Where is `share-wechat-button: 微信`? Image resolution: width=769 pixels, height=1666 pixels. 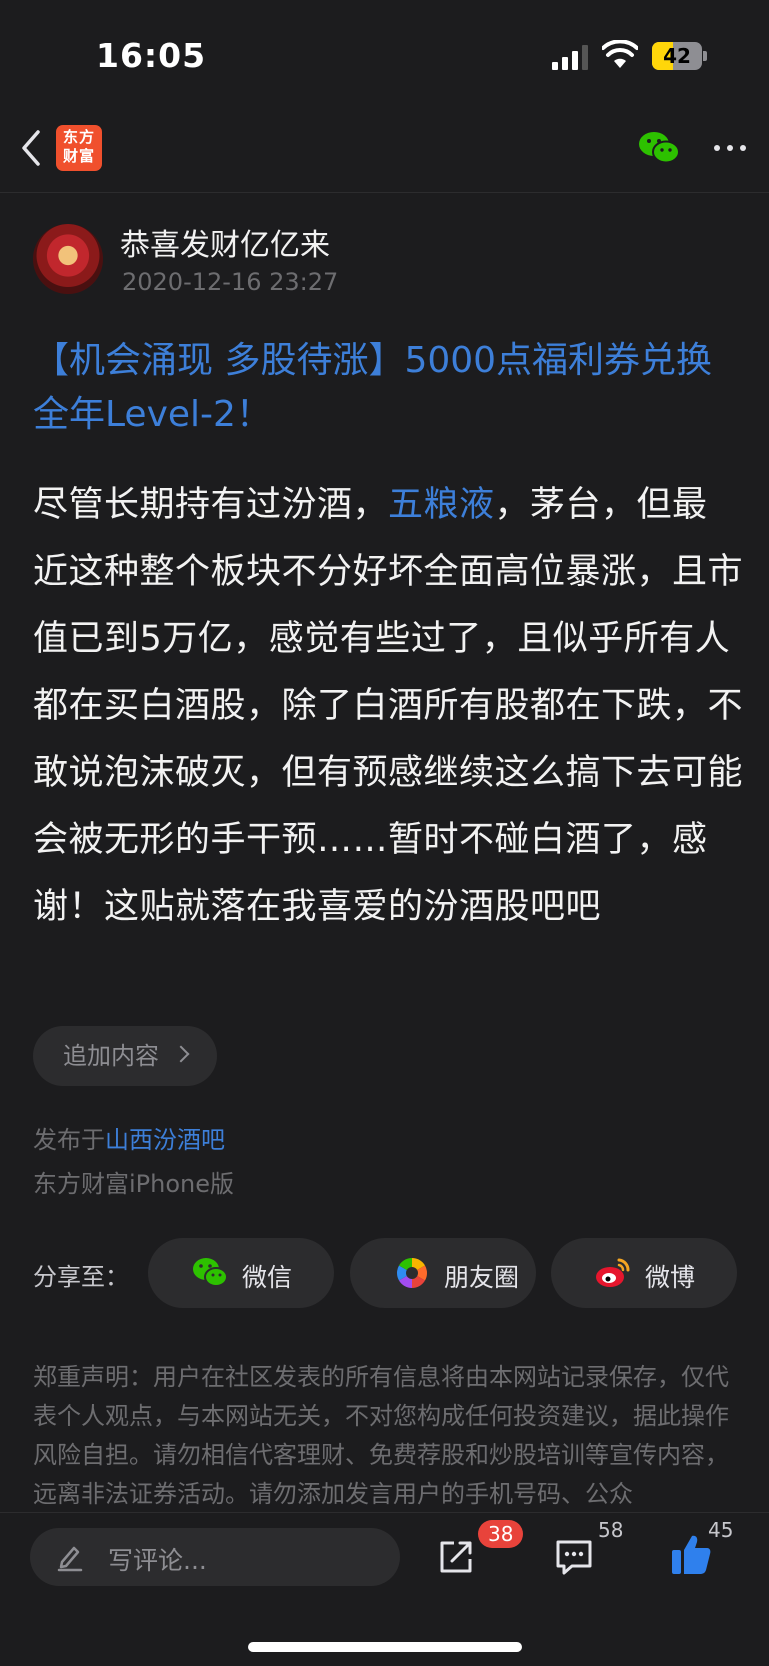
share-wechat-button: 微信 is located at coordinates (241, 1273).